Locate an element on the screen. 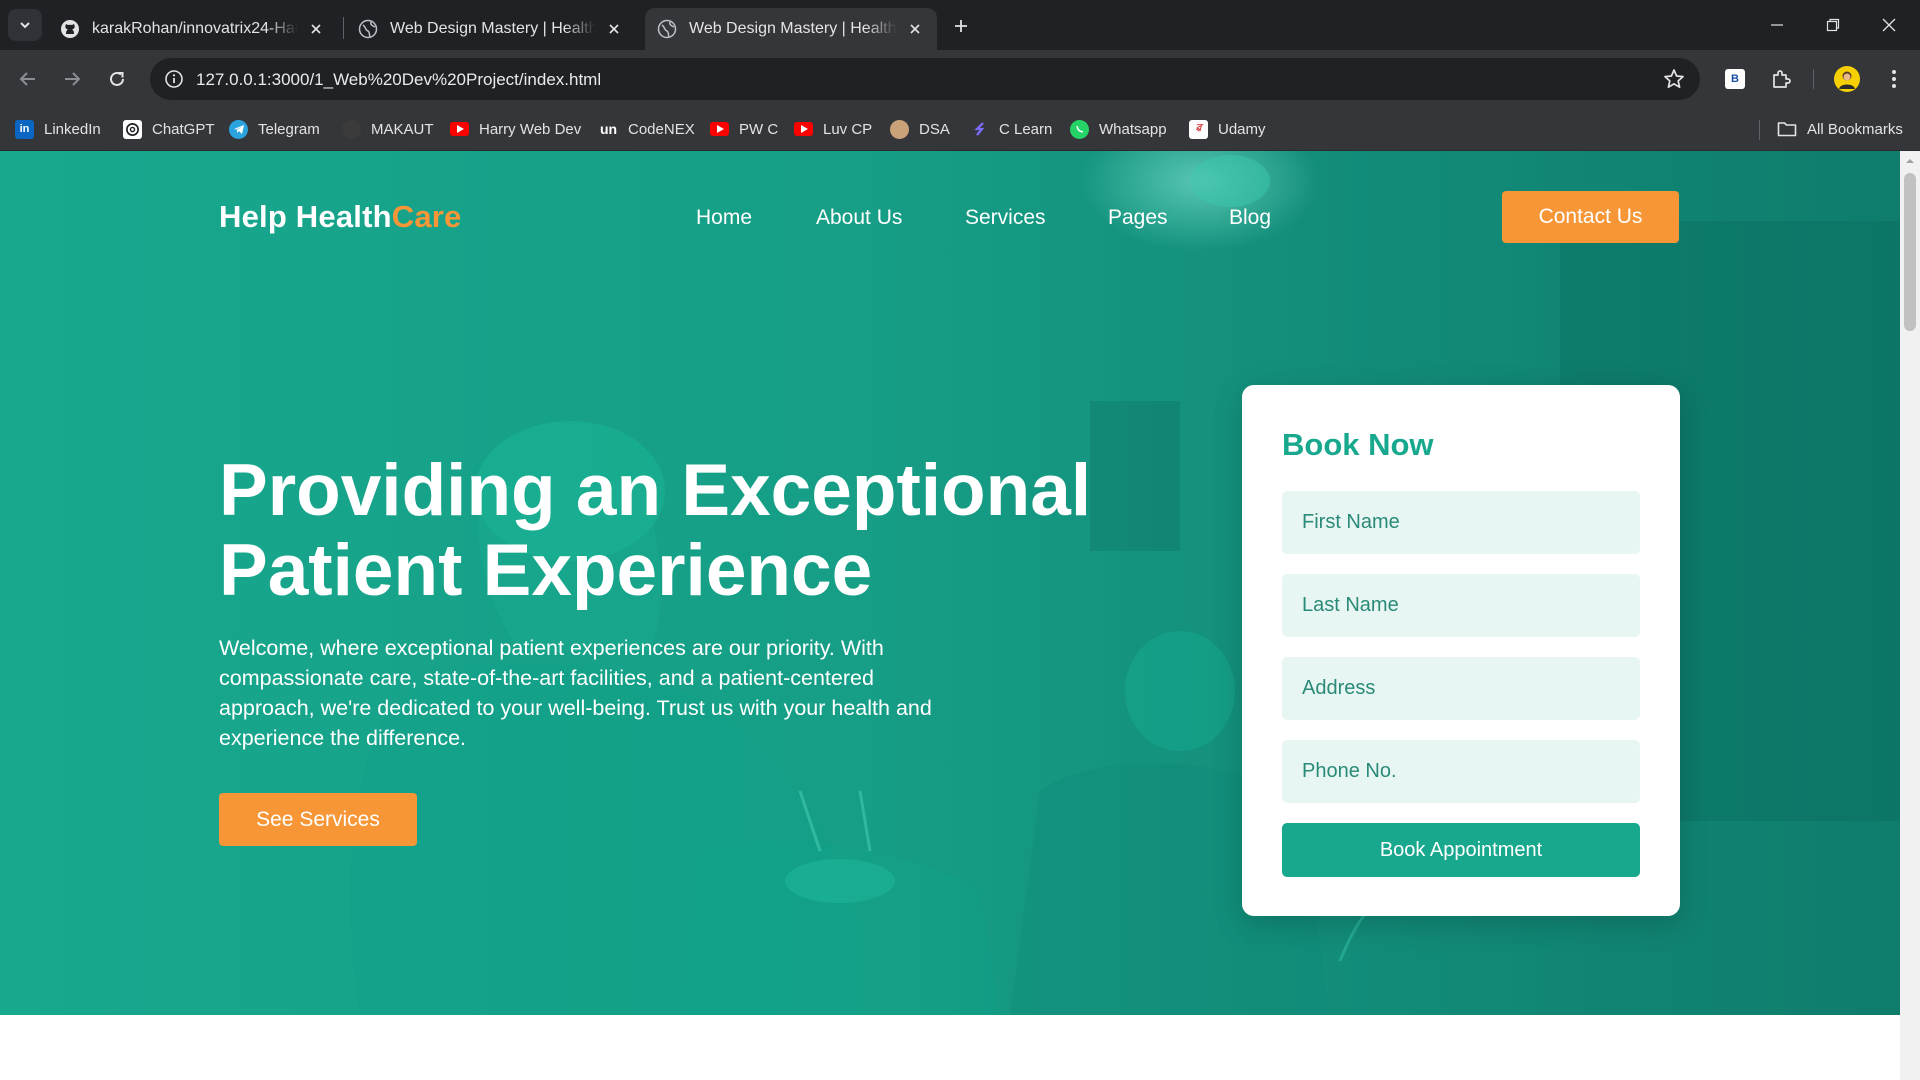 This screenshot has width=1920, height=1080. minimize-icon is located at coordinates (1777, 25).